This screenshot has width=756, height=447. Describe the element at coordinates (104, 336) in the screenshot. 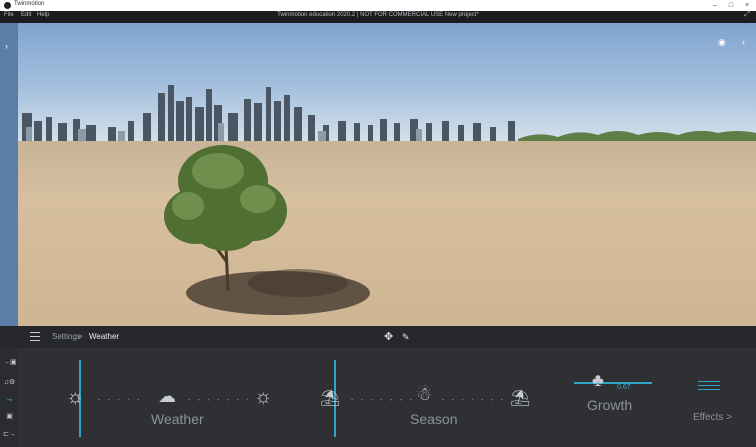

I see `breadcrumb-current: Weather` at that location.